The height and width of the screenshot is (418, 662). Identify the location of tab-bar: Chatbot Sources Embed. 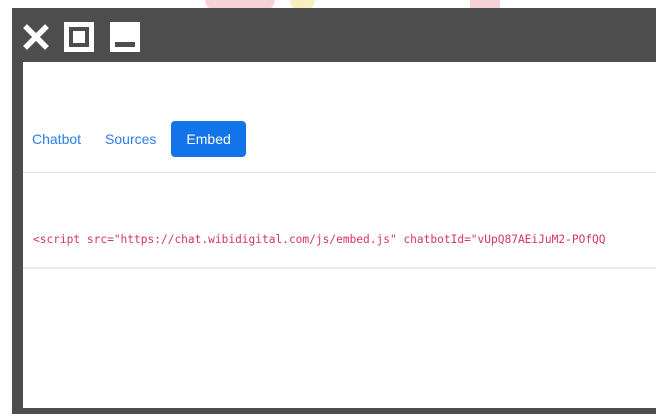
(134, 139).